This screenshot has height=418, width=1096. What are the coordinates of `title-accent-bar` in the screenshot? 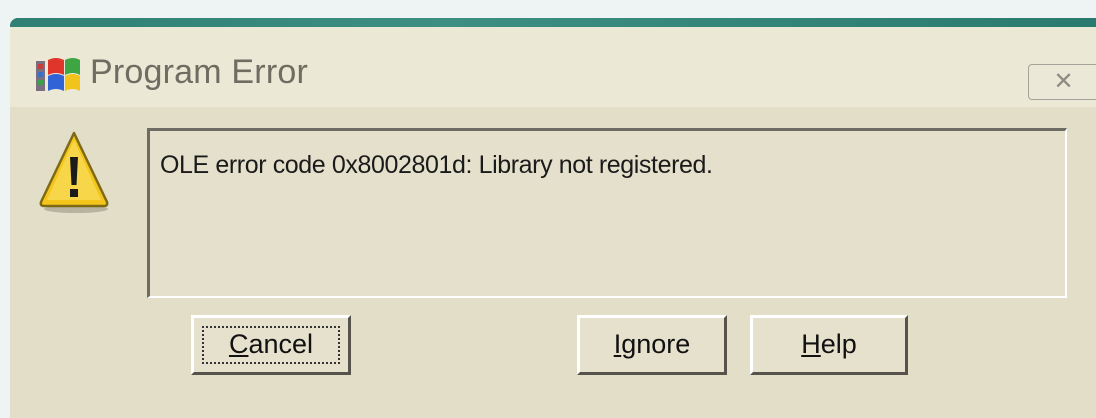 It's located at (553, 22).